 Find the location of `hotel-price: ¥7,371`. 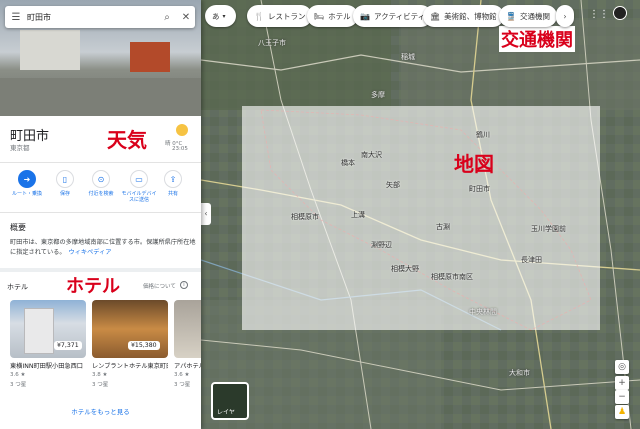

hotel-price: ¥7,371 is located at coordinates (68, 345).